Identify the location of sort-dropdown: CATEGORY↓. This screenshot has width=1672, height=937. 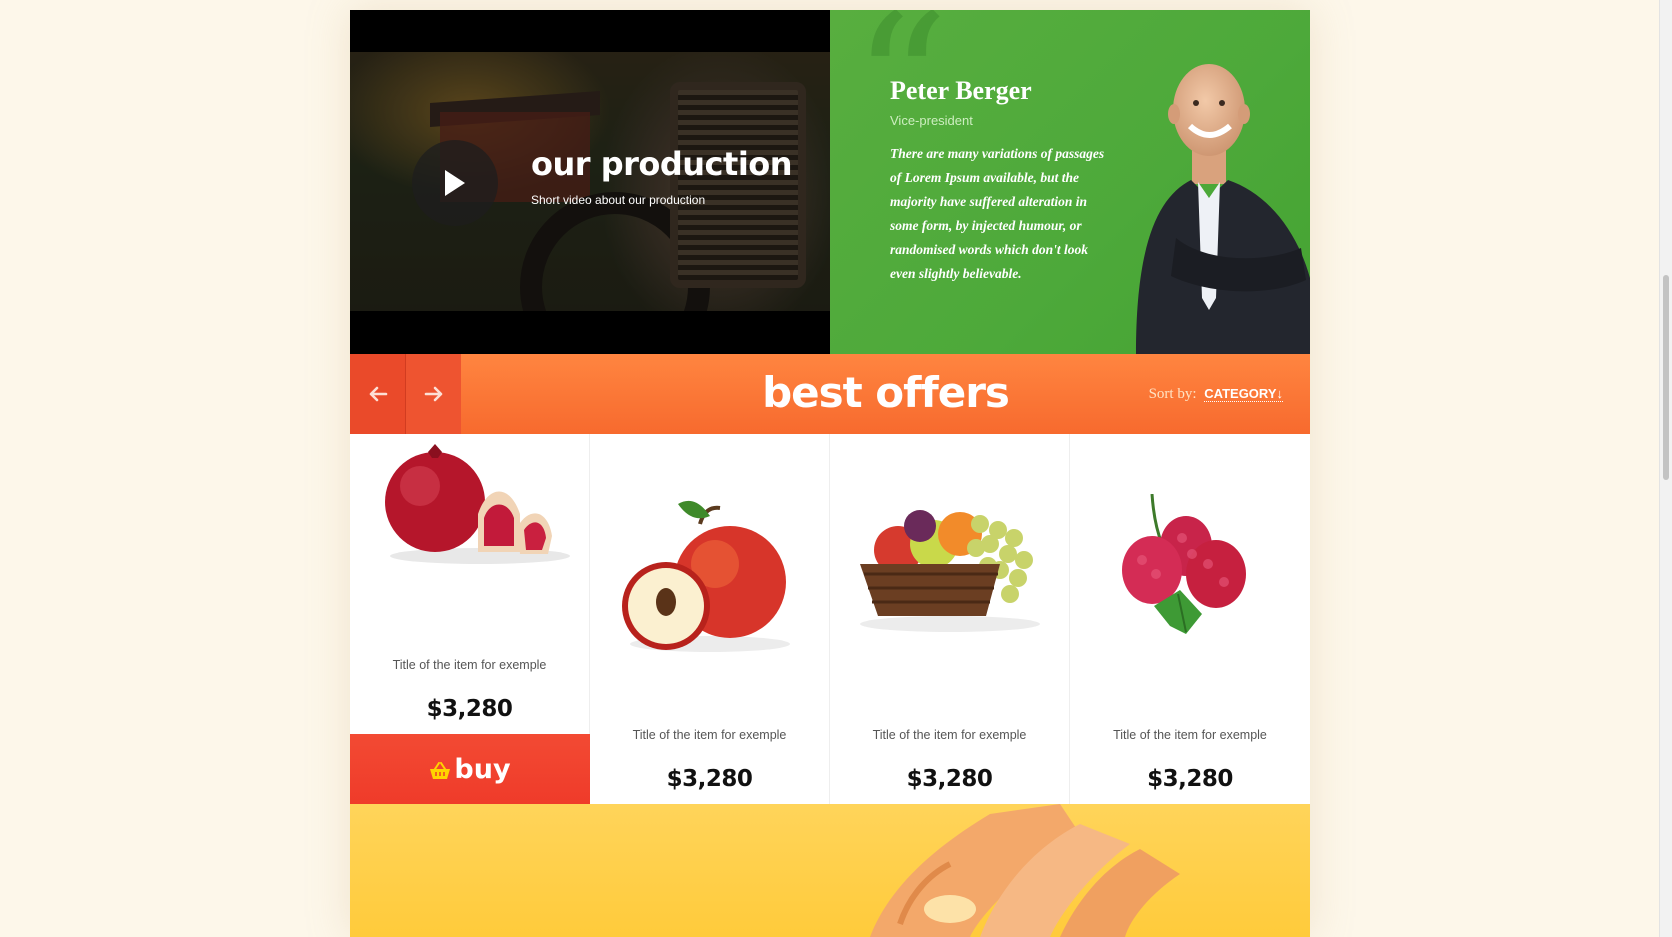
(1243, 394).